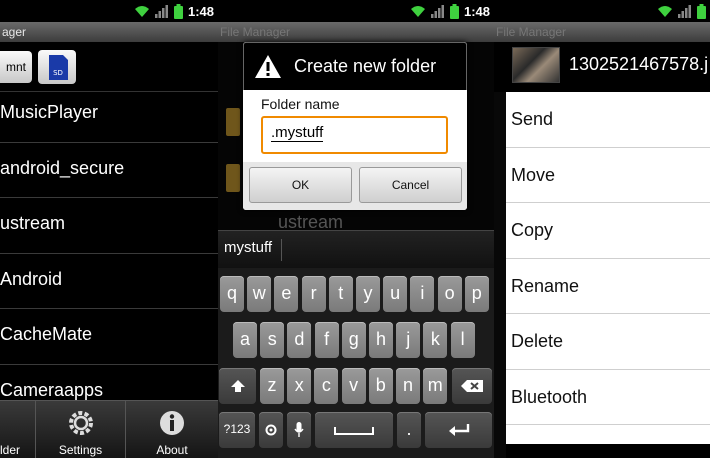 Image resolution: width=710 pixels, height=458 pixels. I want to click on shift-key, so click(237, 386).